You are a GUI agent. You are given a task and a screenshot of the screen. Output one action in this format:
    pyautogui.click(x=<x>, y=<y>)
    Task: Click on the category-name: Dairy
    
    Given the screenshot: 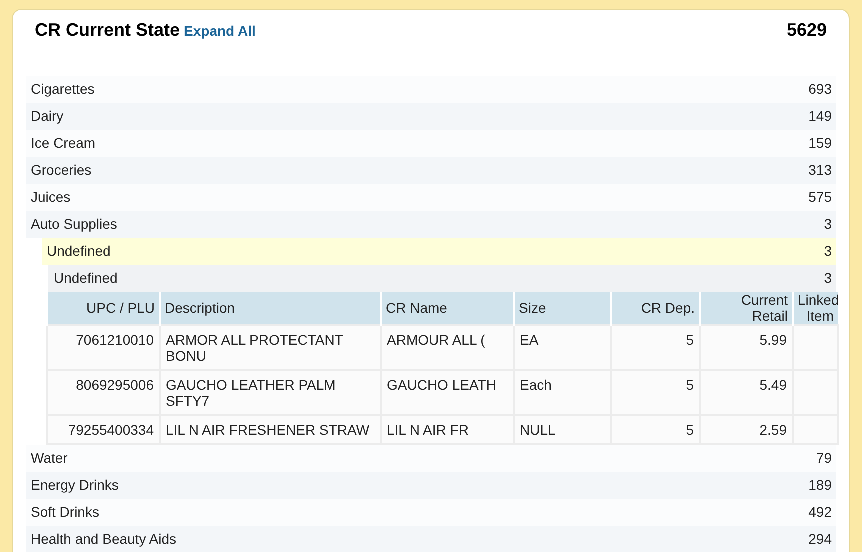 What is the action you would take?
    pyautogui.click(x=47, y=116)
    